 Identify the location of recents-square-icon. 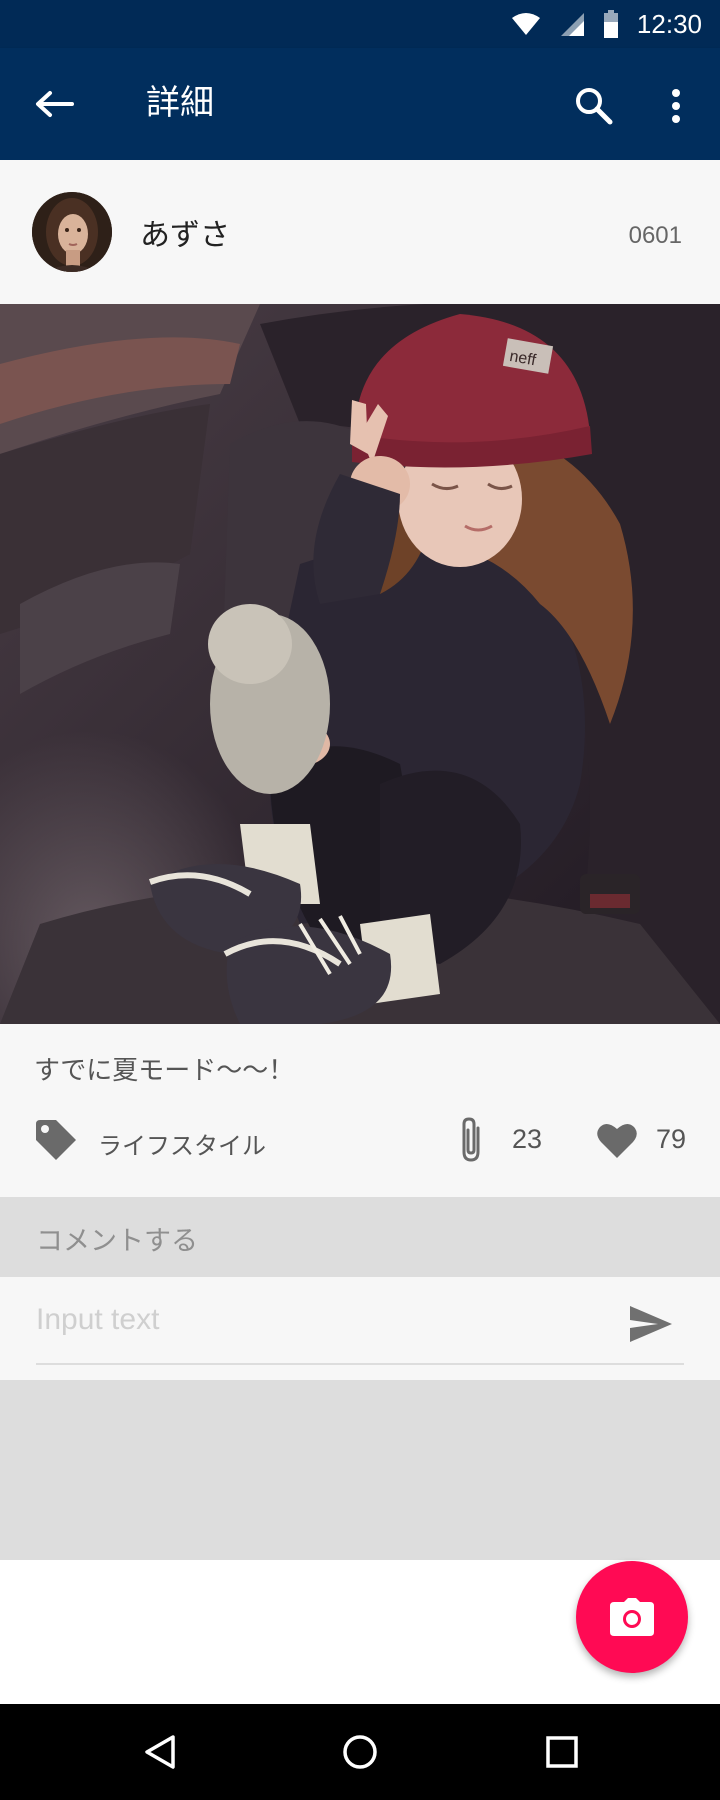
(562, 1752).